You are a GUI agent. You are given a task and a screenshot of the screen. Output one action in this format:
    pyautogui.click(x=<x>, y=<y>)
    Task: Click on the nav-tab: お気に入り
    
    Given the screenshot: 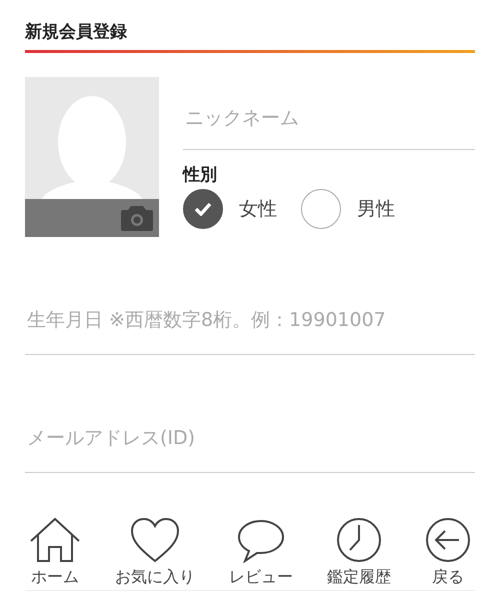 What is the action you would take?
    pyautogui.click(x=155, y=553)
    